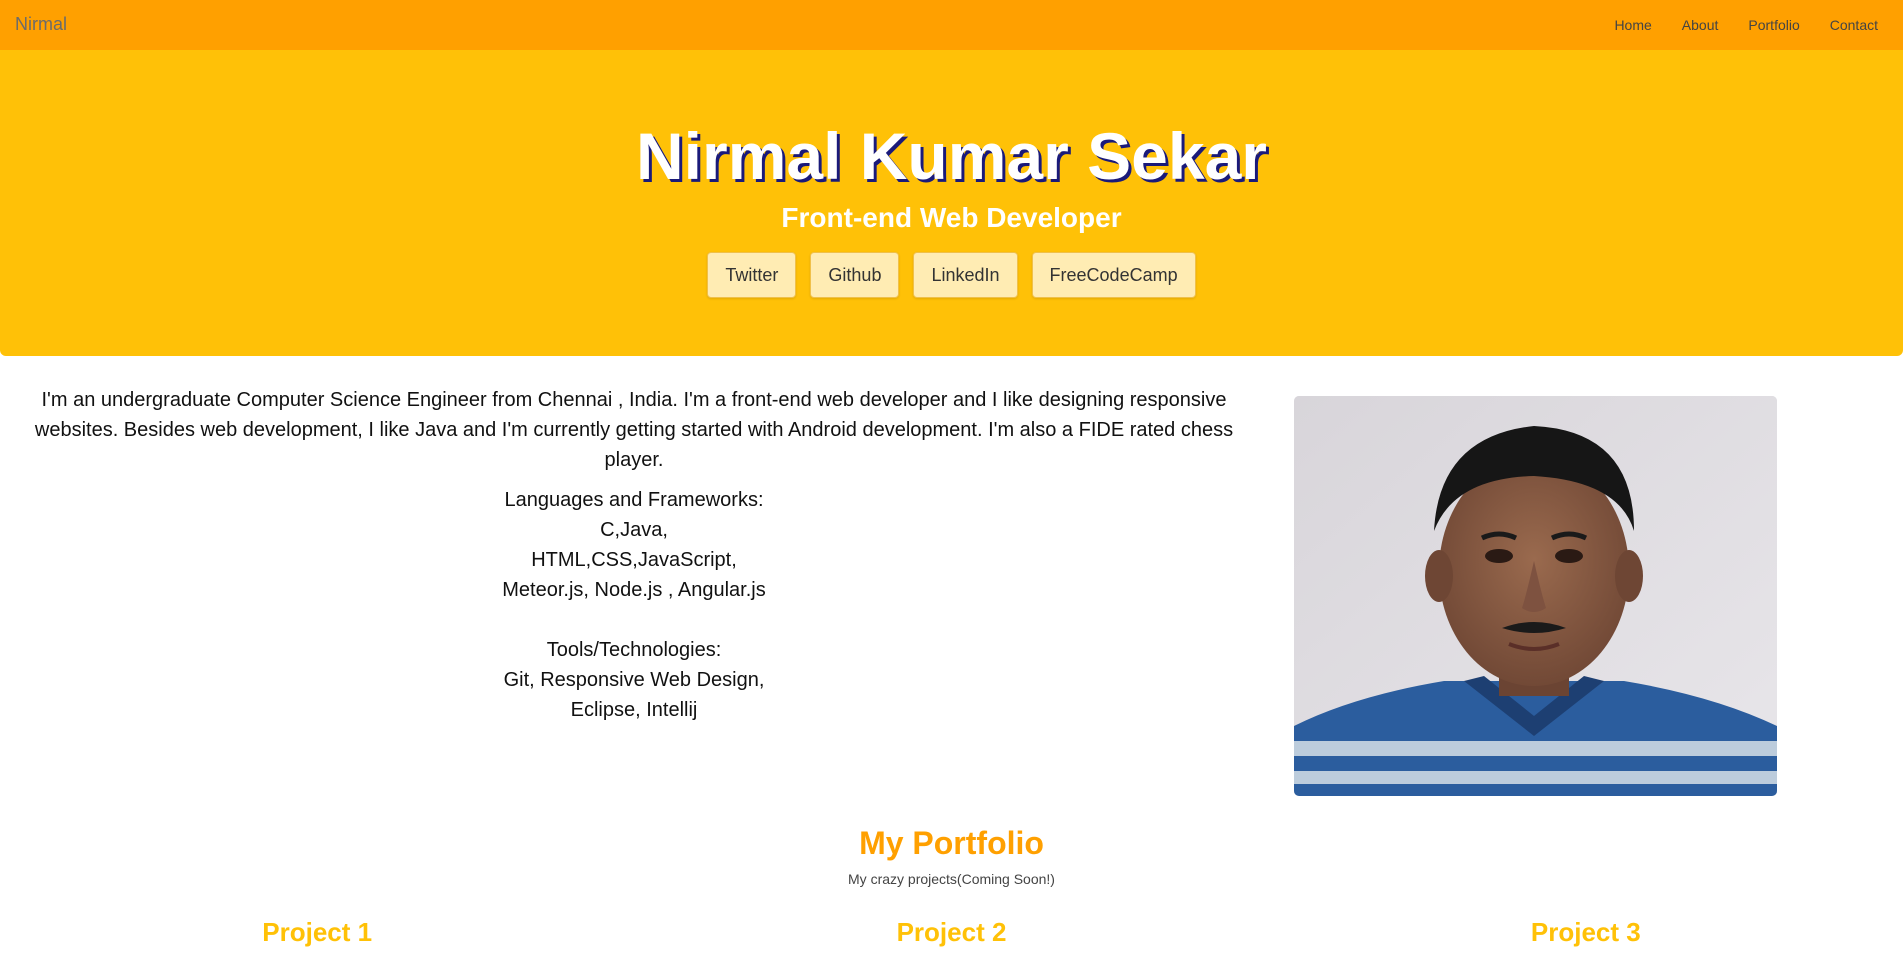  Describe the element at coordinates (634, 560) in the screenshot. I see `languages-line: HTML,CSS,JavaScript,` at that location.